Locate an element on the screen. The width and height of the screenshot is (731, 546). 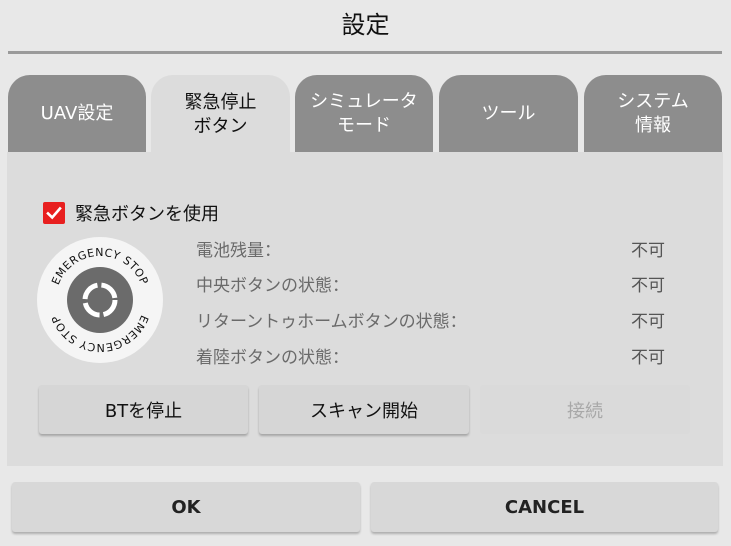
tab-emergency-stop-button: 緊急停止 ボタン is located at coordinates (220, 115).